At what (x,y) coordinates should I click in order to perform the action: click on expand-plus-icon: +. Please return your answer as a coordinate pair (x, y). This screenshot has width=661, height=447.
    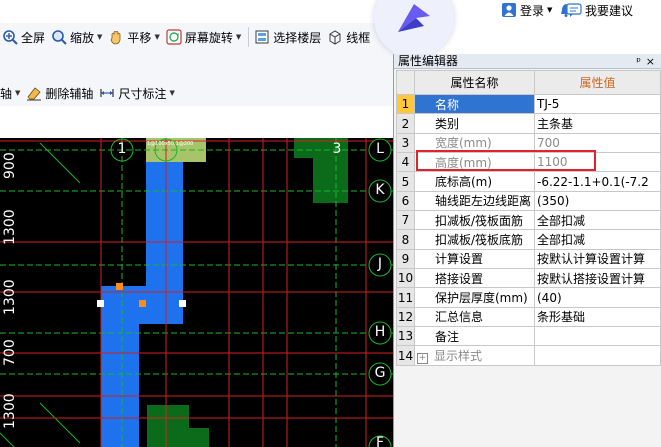
    Looking at the image, I should click on (422, 359).